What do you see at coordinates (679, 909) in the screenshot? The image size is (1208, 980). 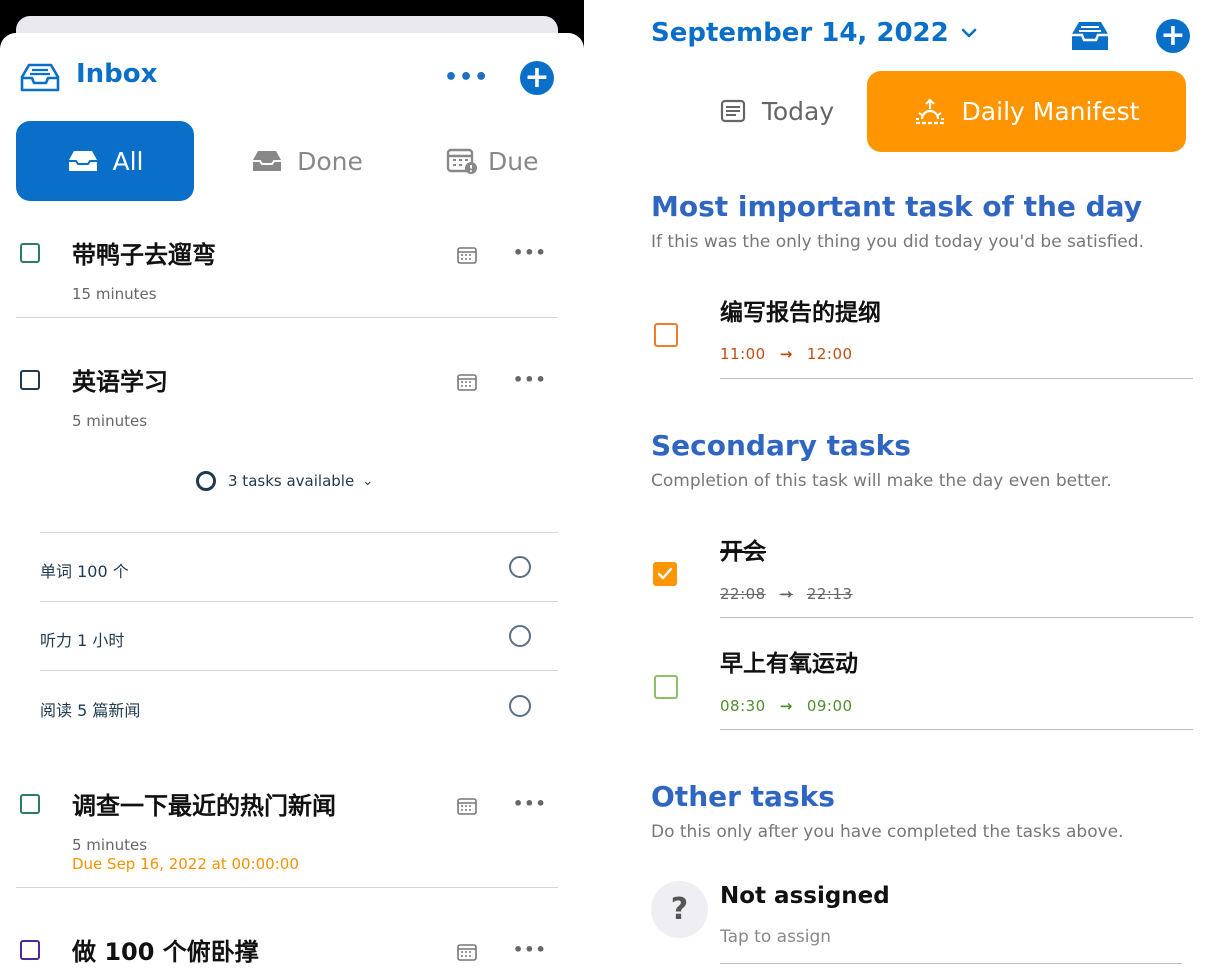 I see `question-icon: ?` at bounding box center [679, 909].